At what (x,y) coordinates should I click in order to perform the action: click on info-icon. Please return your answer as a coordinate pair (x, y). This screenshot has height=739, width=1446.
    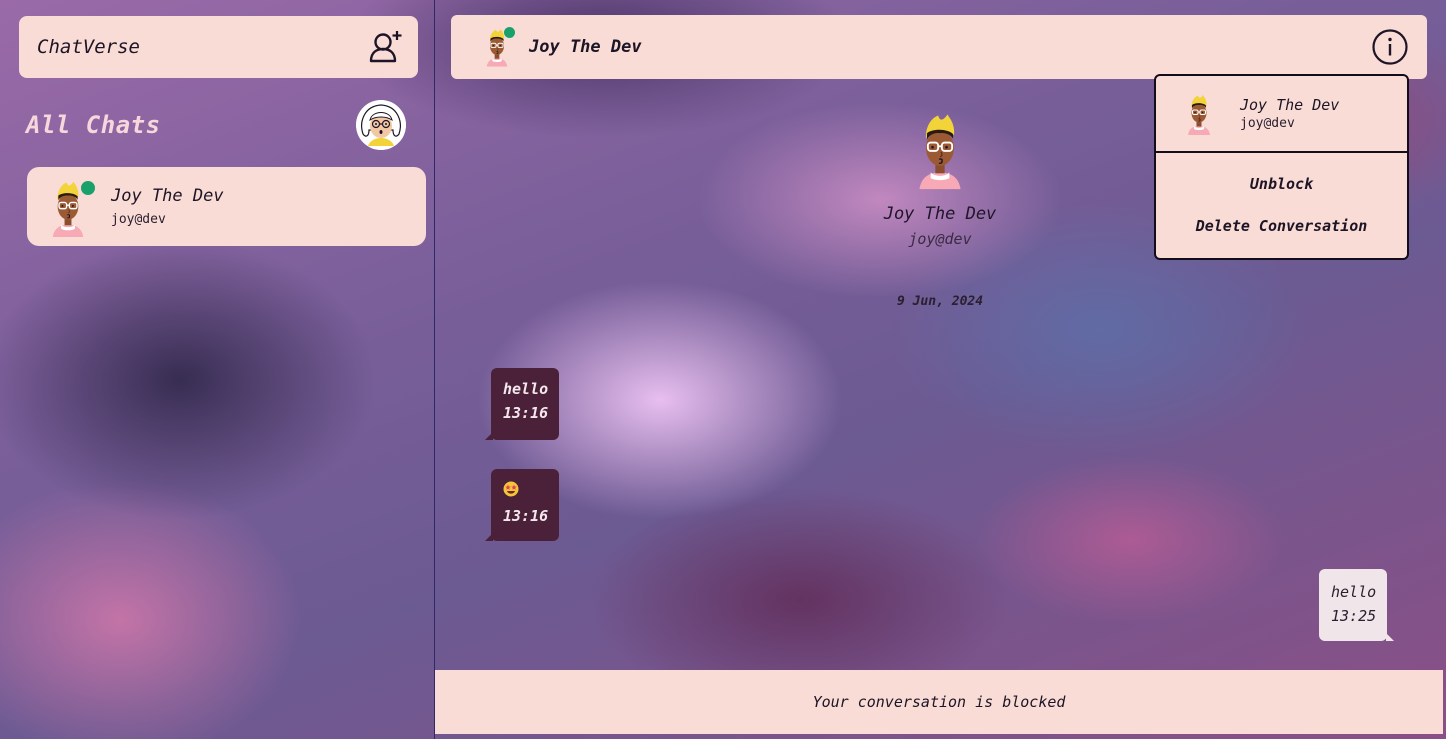
    Looking at the image, I should click on (1390, 47).